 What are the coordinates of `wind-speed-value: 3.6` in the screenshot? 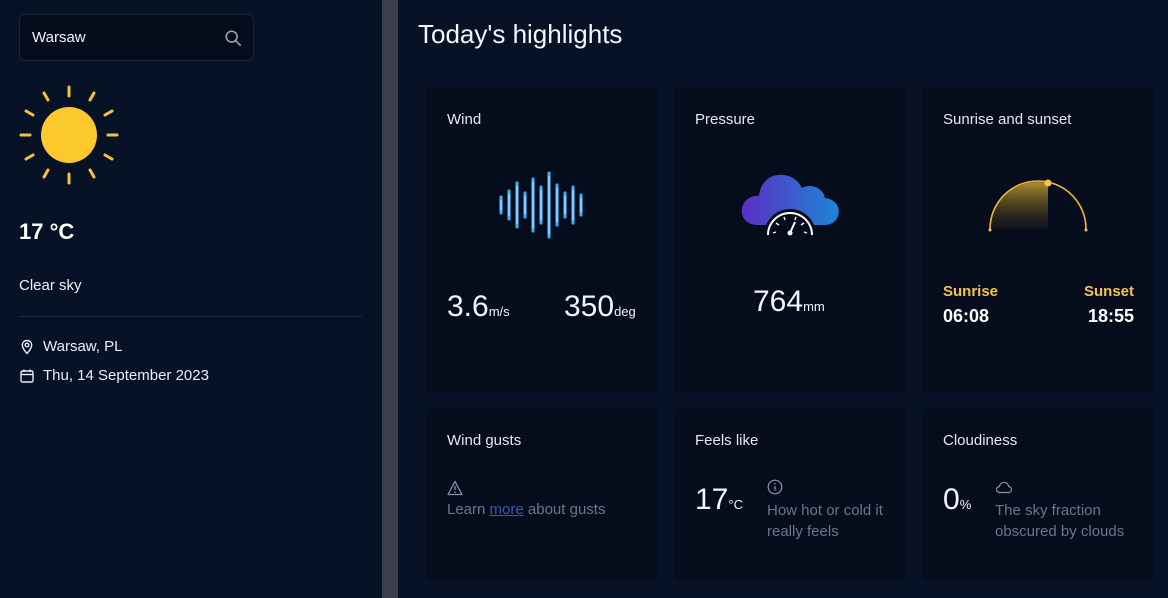 It's located at (468, 306).